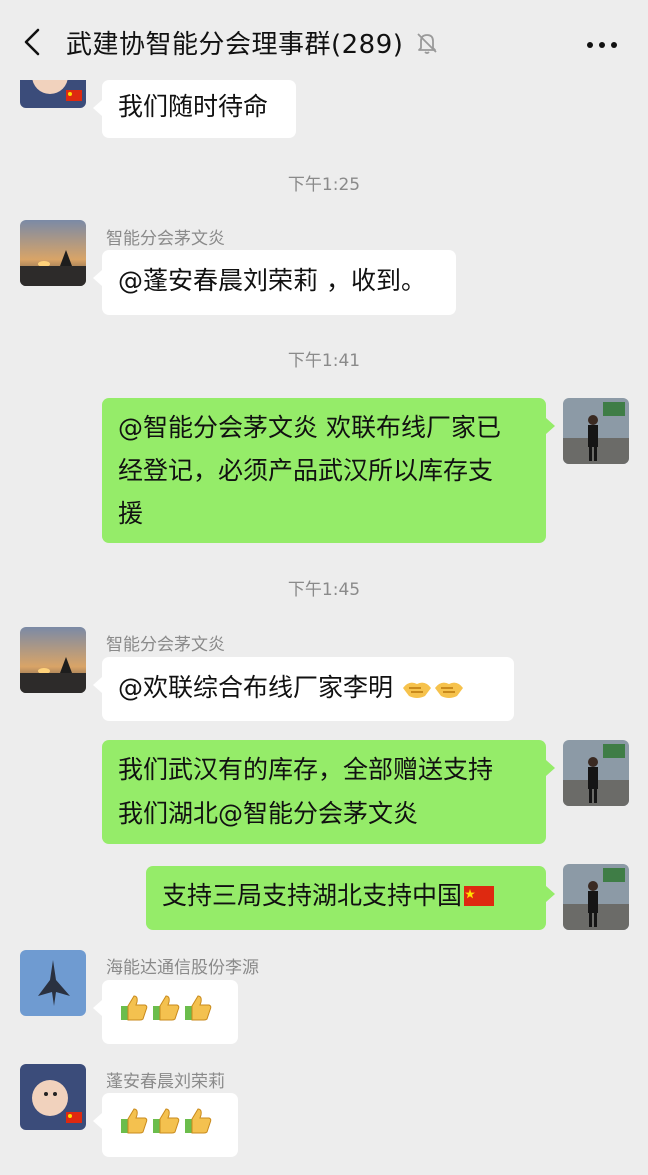 The height and width of the screenshot is (1175, 648). I want to click on message-bubble: 我们武汉有的库存，全部赠送支持 我们湖北@智能分会茅文炎, so click(328, 792).